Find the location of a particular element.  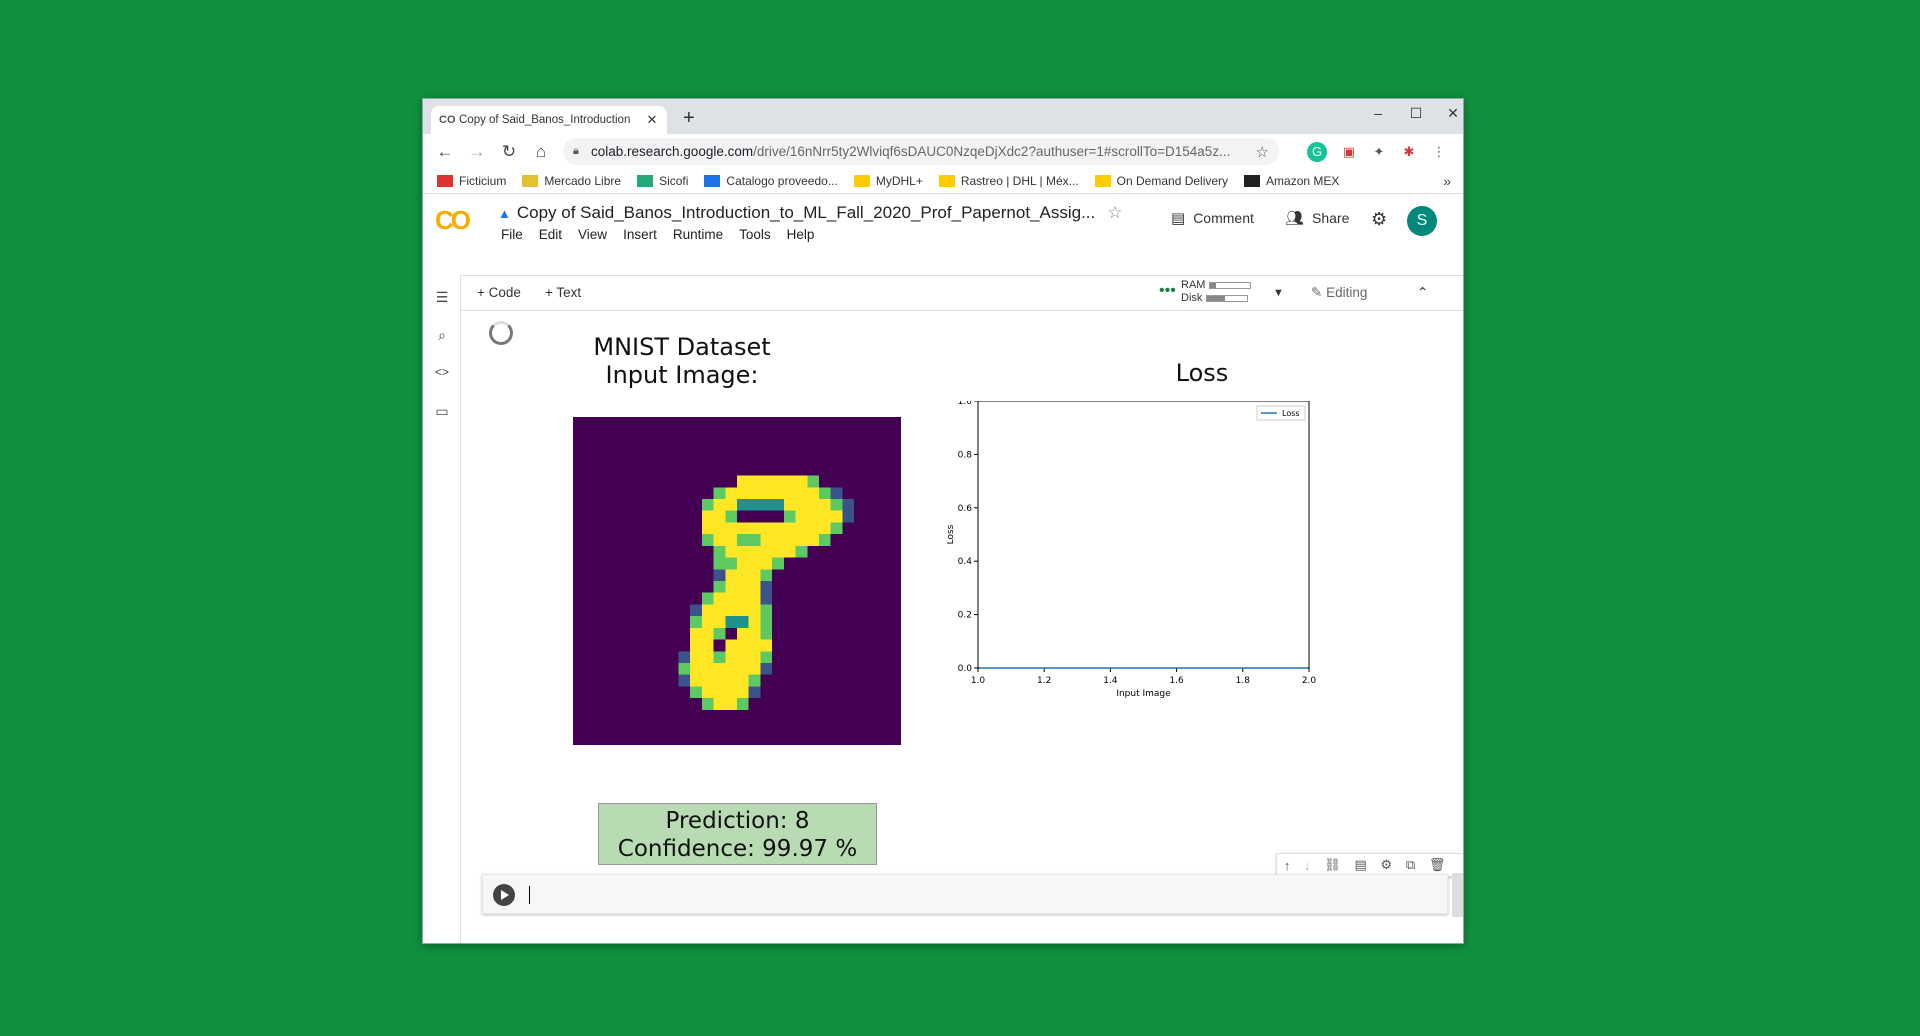

extension-bug-icon: ✱ is located at coordinates (1409, 152).